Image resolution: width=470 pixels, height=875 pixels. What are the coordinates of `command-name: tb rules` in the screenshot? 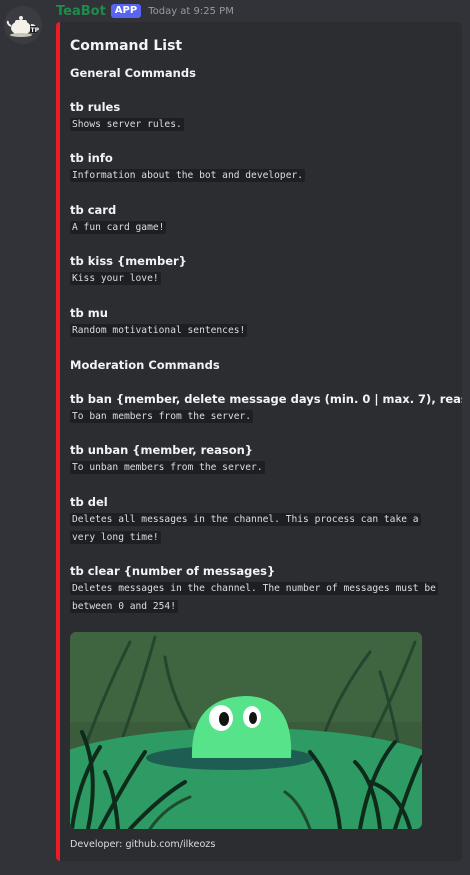 It's located at (95, 107).